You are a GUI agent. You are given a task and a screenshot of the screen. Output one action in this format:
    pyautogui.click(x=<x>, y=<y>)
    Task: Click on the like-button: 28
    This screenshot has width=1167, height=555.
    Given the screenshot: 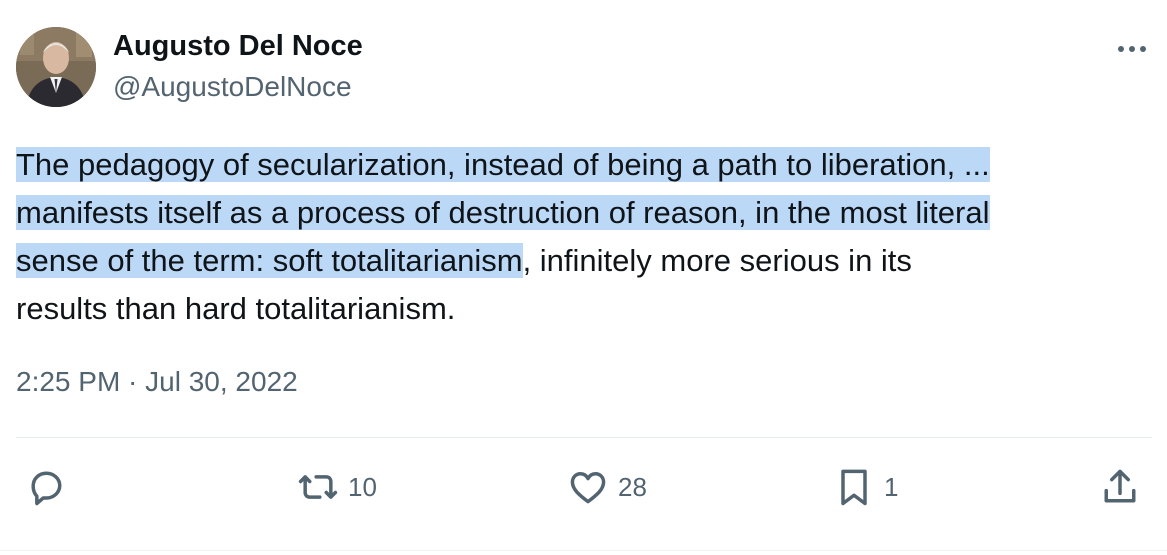 What is the action you would take?
    pyautogui.click(x=606, y=487)
    